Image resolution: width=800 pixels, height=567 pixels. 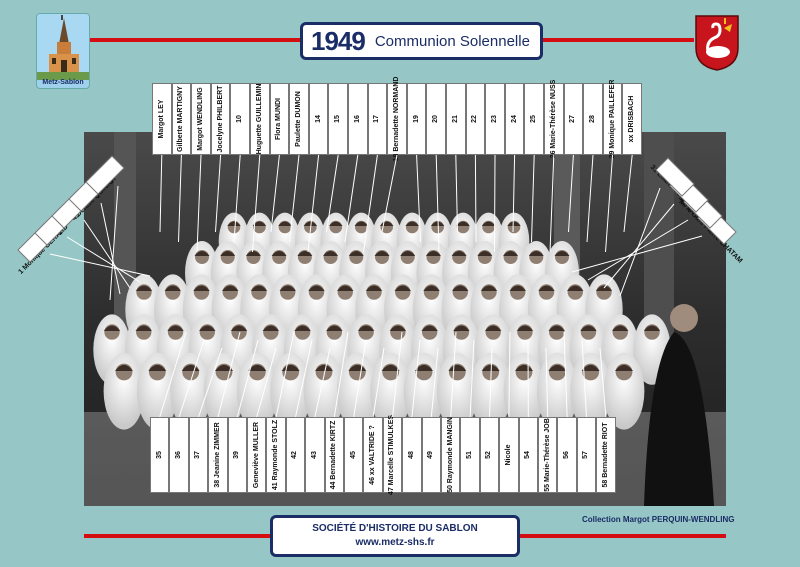 I want to click on bottom-label: Geneviève MULLER, so click(x=257, y=455).